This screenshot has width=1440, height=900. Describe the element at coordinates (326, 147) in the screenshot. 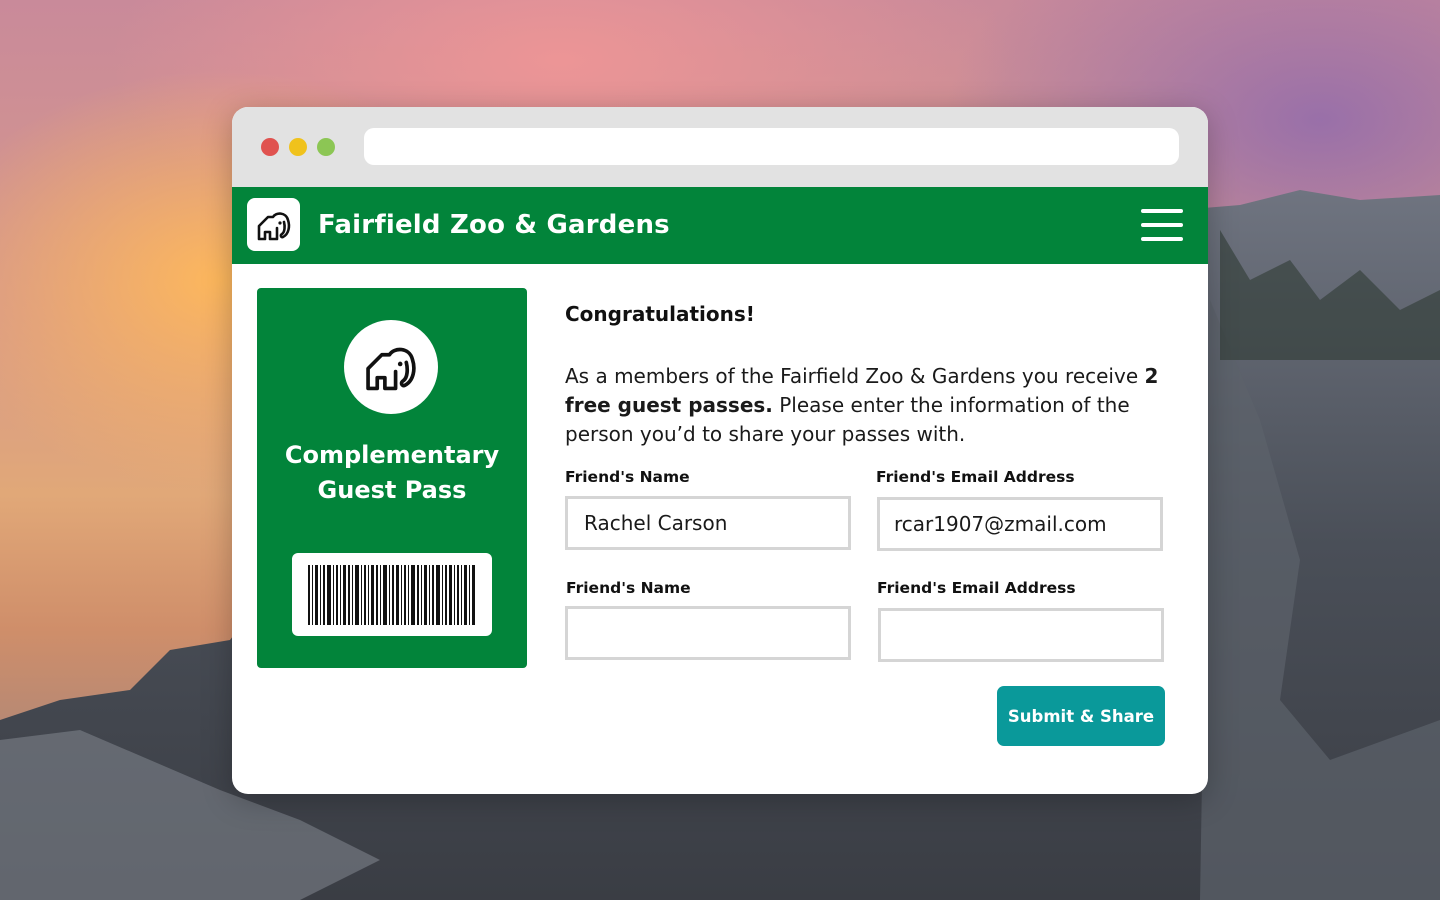

I see `maximize-window-button` at that location.